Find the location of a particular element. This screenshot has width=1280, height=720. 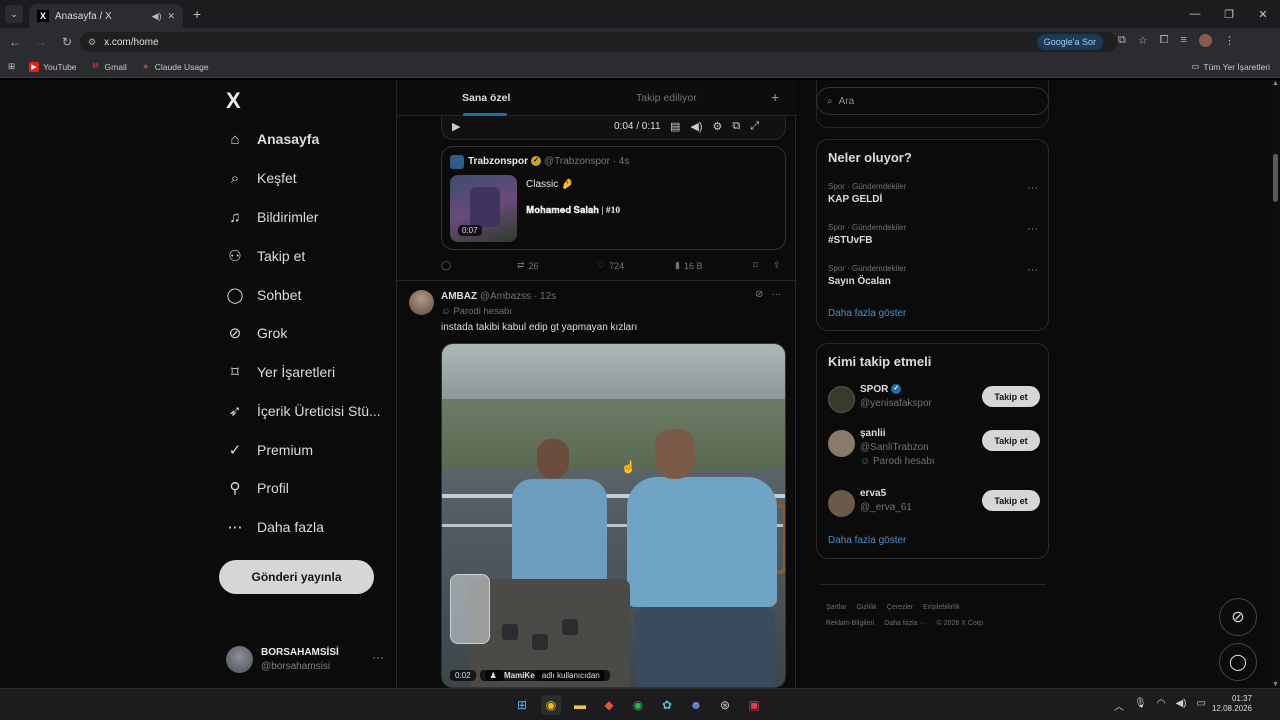

file-explorer-icon: ▬ is located at coordinates (580, 705).